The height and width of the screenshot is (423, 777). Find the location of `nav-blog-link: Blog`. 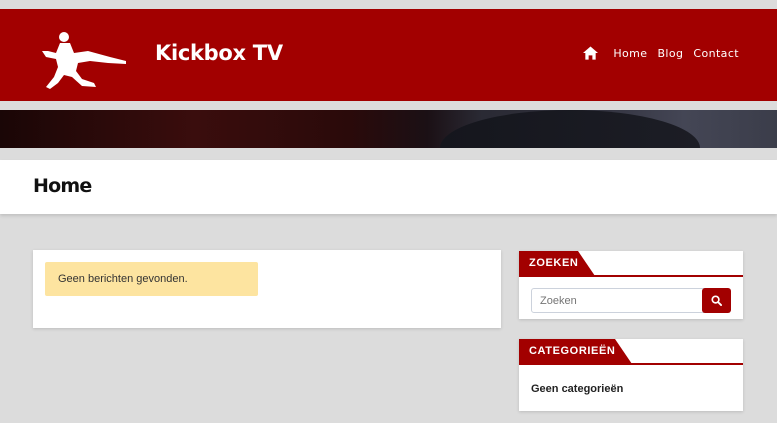

nav-blog-link: Blog is located at coordinates (670, 53).